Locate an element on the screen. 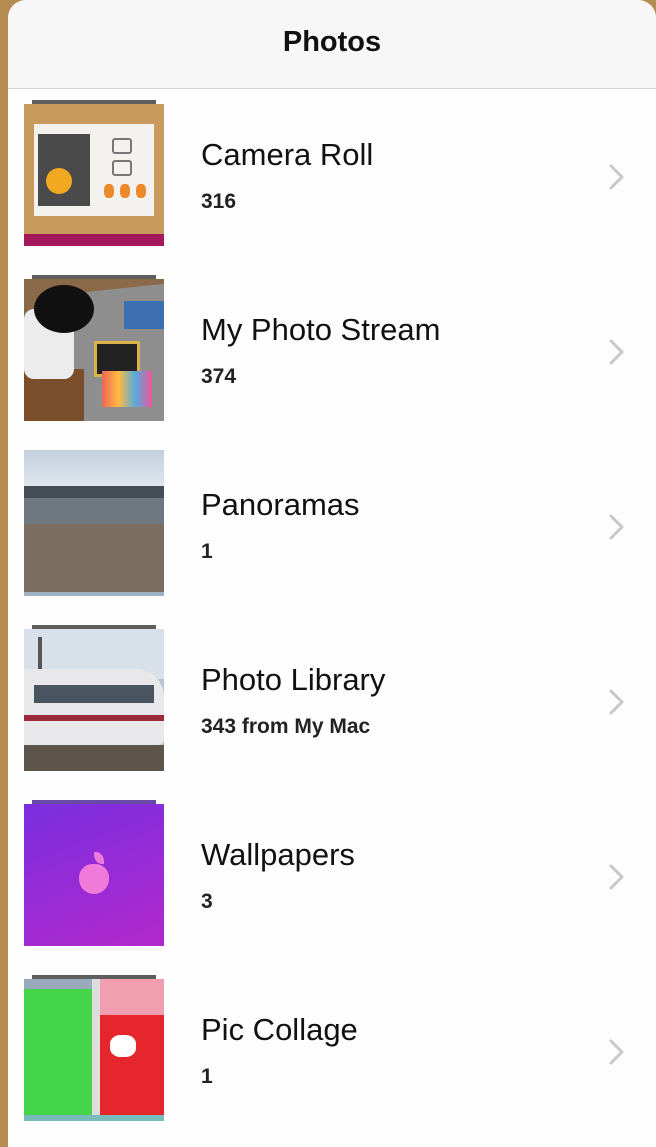 This screenshot has height=1147, width=656. album-thumbnail-photo-library is located at coordinates (94, 698).